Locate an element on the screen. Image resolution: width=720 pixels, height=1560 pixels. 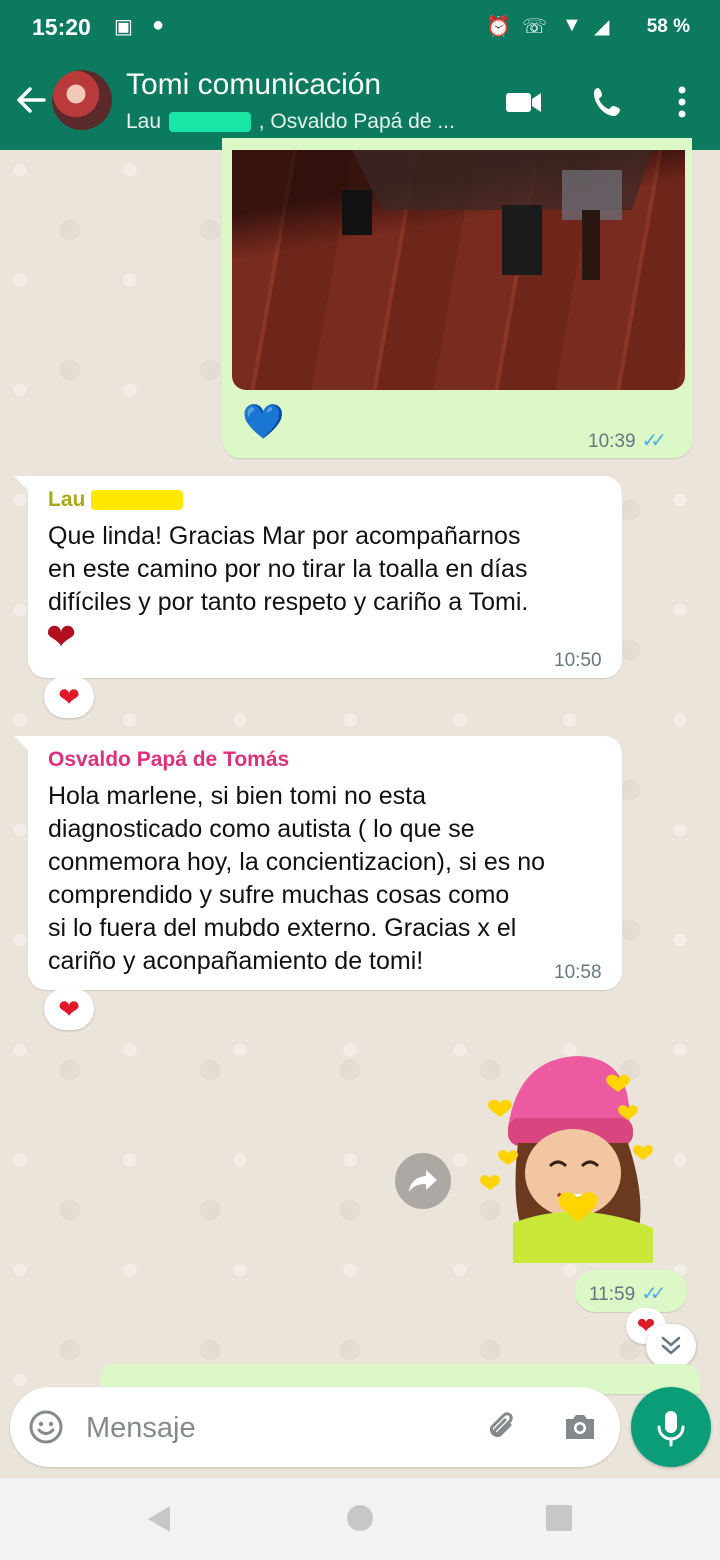
back-arrow-icon is located at coordinates (31, 100).